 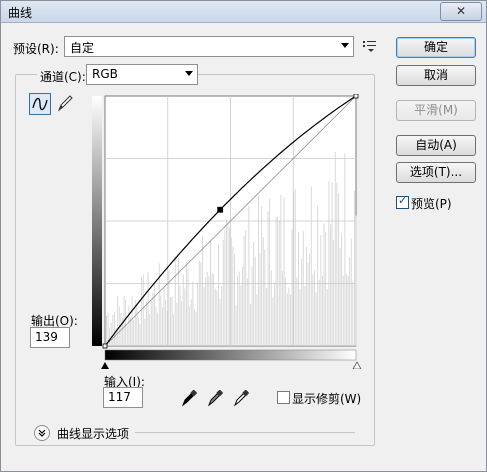 What do you see at coordinates (36, 49) in the screenshot?
I see `preset-label: 预设(R):` at bounding box center [36, 49].